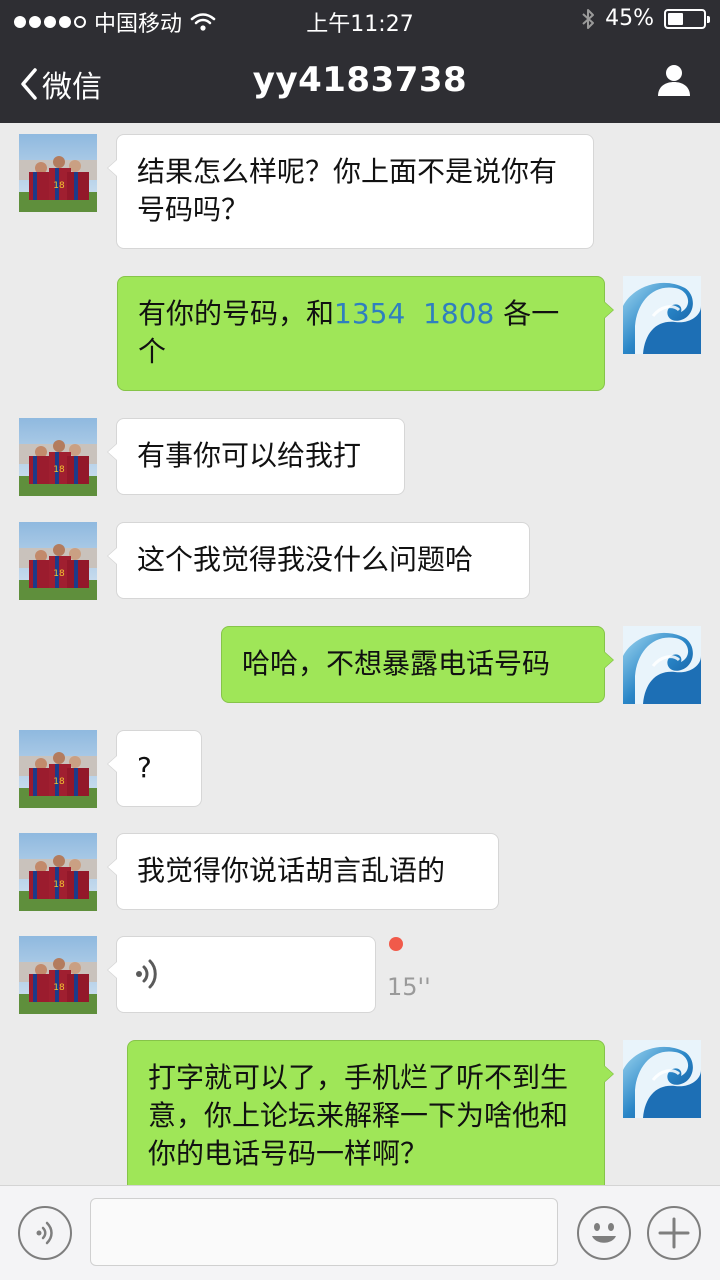 The width and height of the screenshot is (720, 1280). Describe the element at coordinates (365, 333) in the screenshot. I see `message-bubble: 有你的号码，和1354 1808 各一个` at that location.